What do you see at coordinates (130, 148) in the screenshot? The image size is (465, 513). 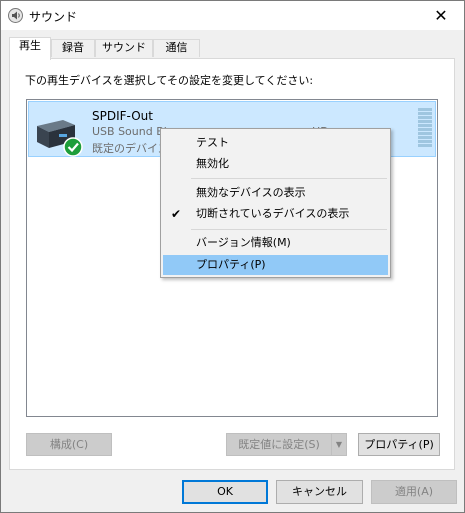 I see `device-status: 既定のデバイス` at bounding box center [130, 148].